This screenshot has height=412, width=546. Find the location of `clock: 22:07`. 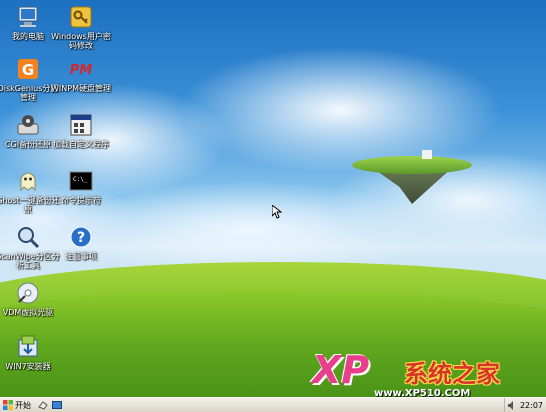

clock: 22:07 is located at coordinates (531, 405).